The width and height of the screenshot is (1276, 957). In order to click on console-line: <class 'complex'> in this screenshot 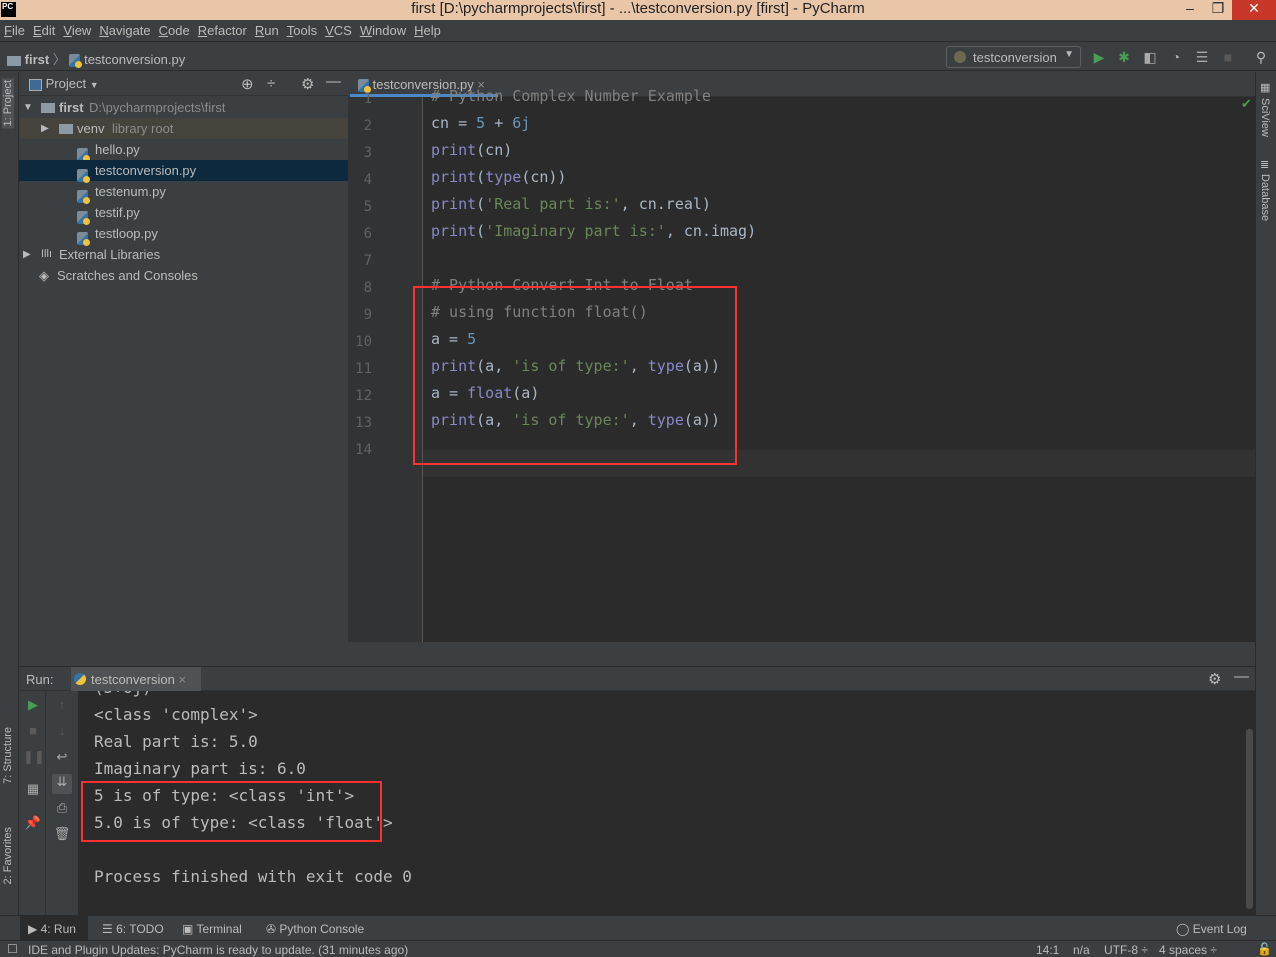, I will do `click(176, 714)`.